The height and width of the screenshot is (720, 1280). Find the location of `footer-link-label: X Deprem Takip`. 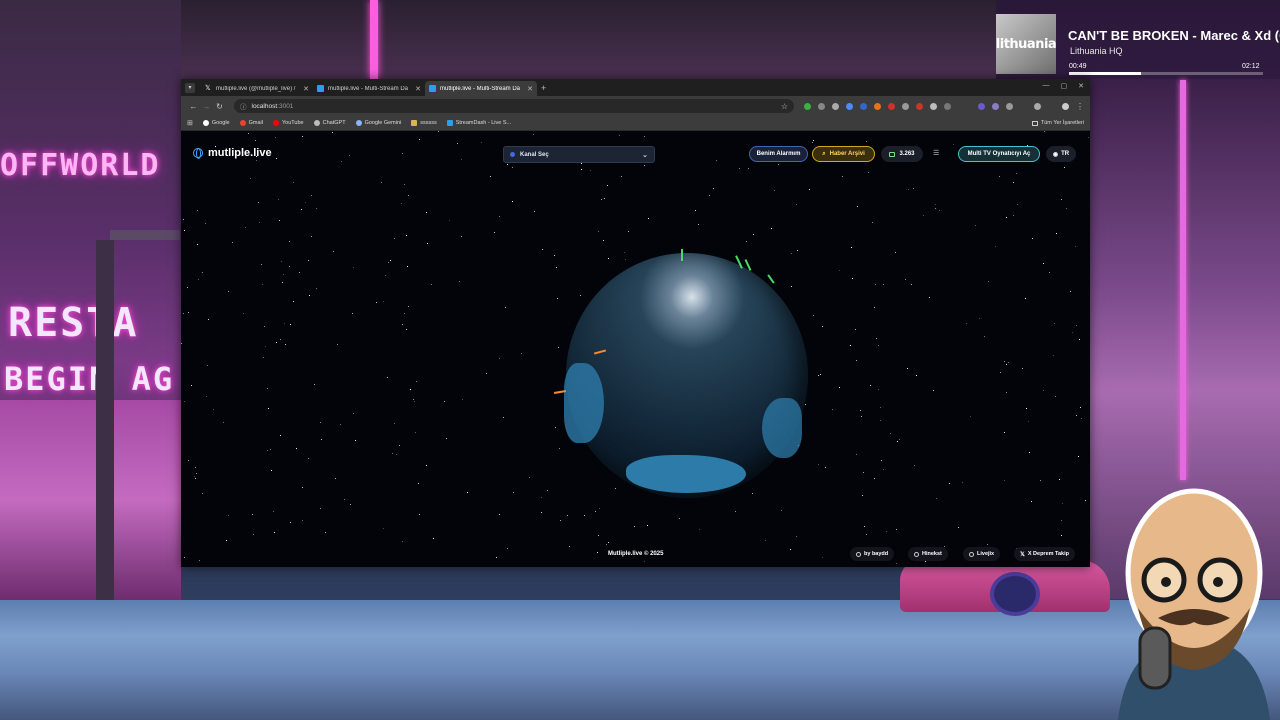

footer-link-label: X Deprem Takip is located at coordinates (1048, 554).